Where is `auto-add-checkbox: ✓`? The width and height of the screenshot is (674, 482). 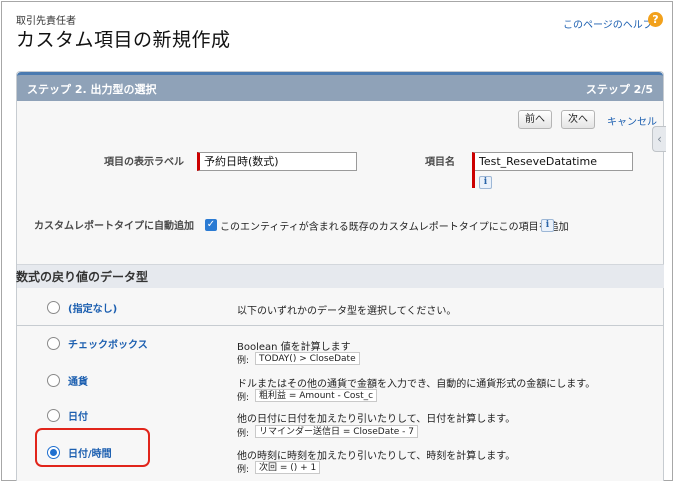
auto-add-checkbox: ✓ is located at coordinates (211, 225).